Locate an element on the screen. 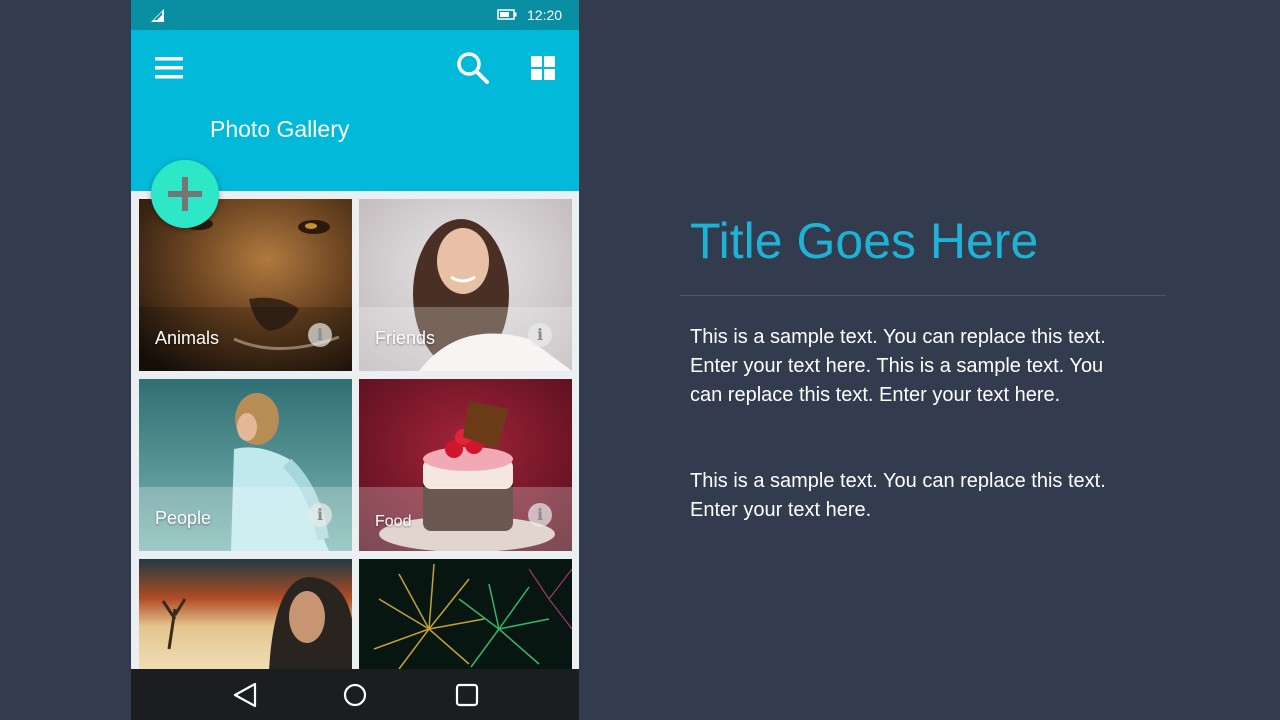 This screenshot has height=720, width=1280. tile-label: Food is located at coordinates (393, 521).